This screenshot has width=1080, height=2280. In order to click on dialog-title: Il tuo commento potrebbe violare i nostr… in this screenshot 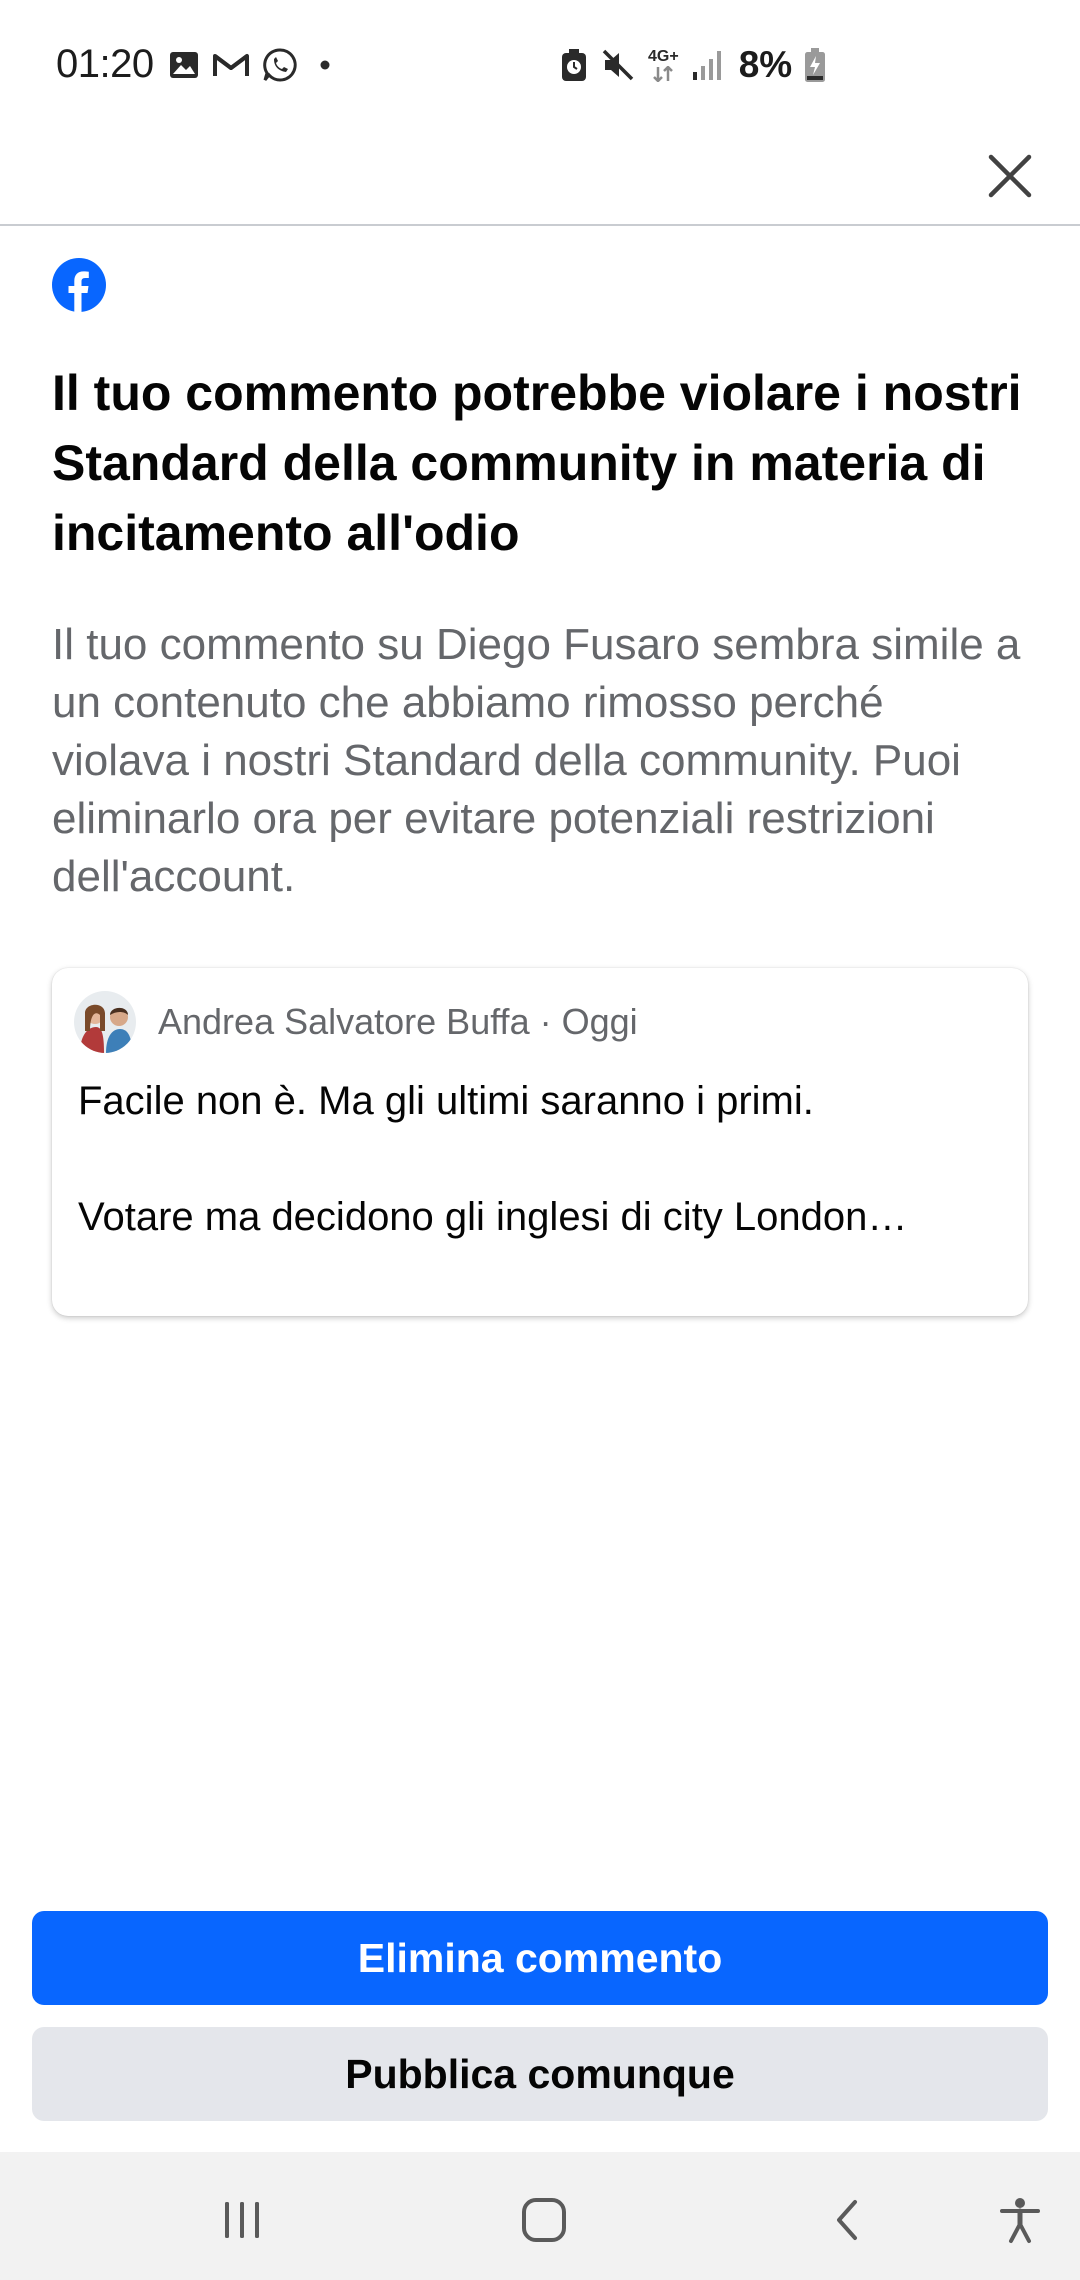, I will do `click(537, 463)`.